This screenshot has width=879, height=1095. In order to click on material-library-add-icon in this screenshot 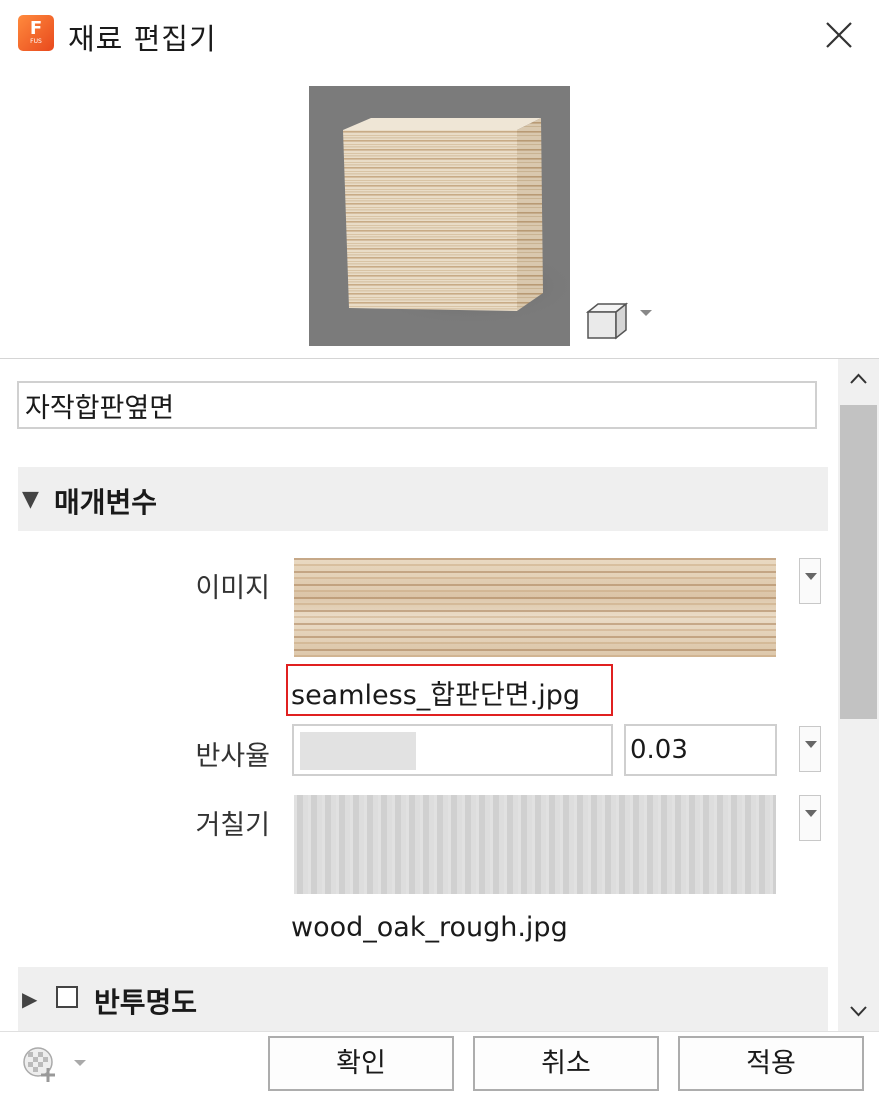, I will do `click(54, 1064)`.